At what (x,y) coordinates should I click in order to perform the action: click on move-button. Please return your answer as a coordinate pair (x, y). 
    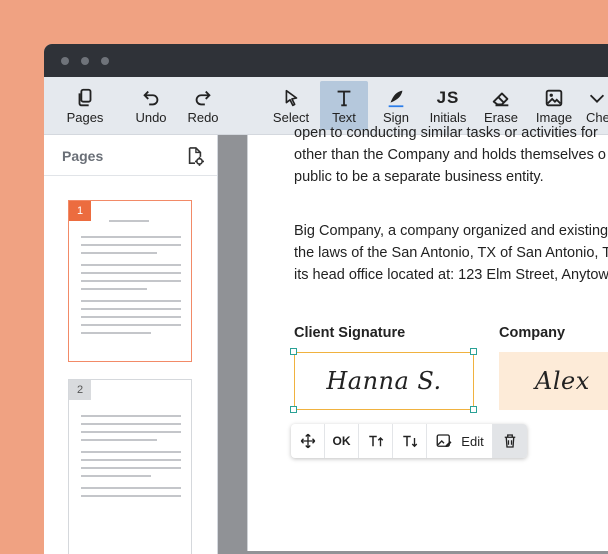
    Looking at the image, I should click on (308, 441).